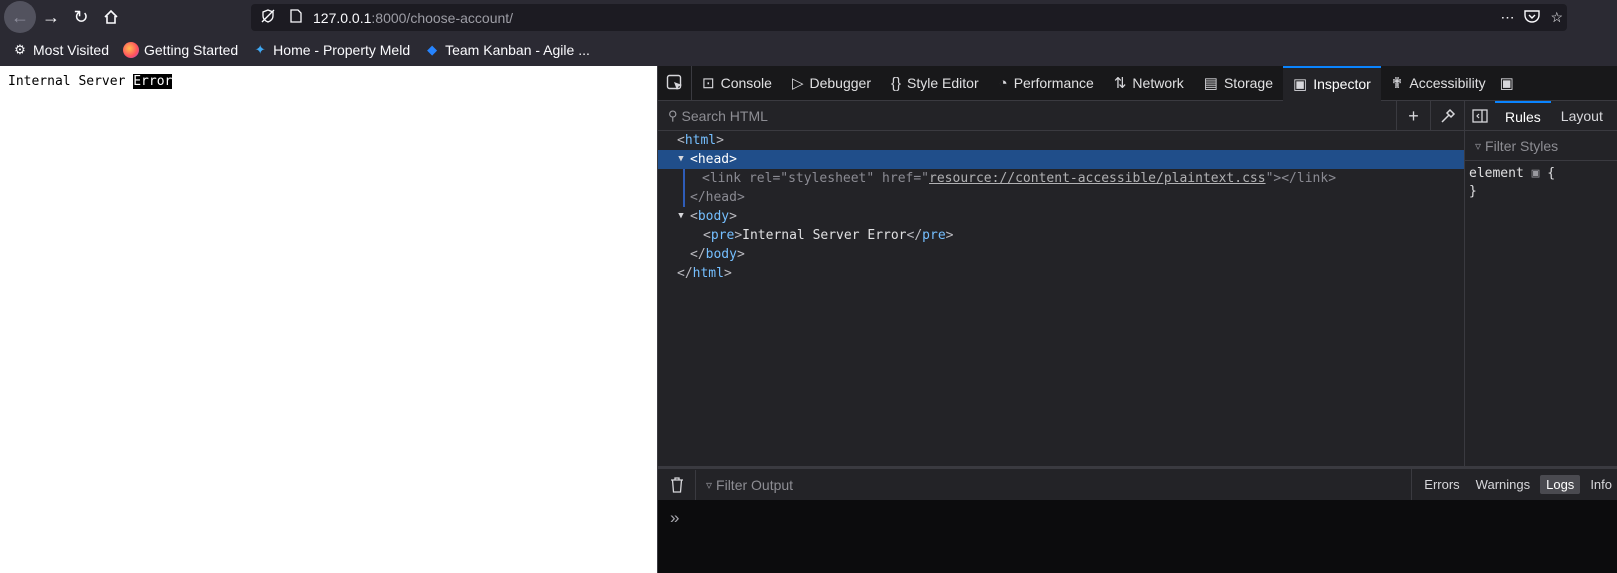  I want to click on tab-network: ⇅ Network, so click(1149, 83).